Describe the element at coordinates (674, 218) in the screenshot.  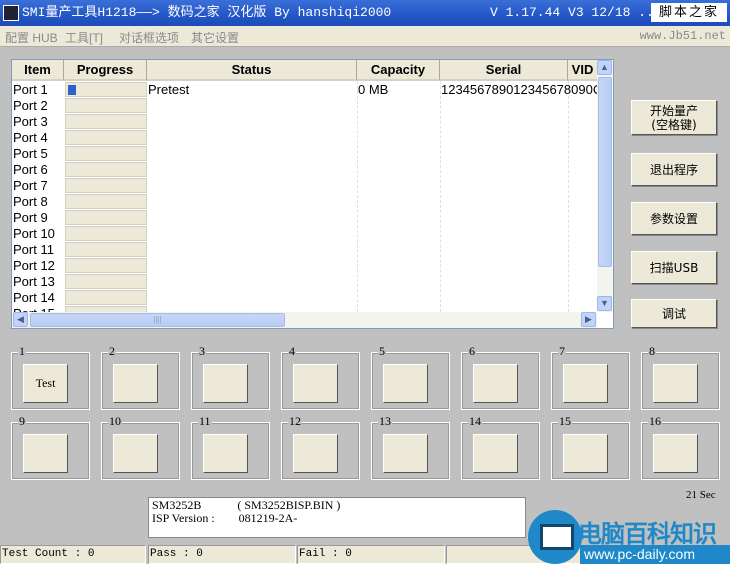
I see `settings-button: 参数设置` at that location.